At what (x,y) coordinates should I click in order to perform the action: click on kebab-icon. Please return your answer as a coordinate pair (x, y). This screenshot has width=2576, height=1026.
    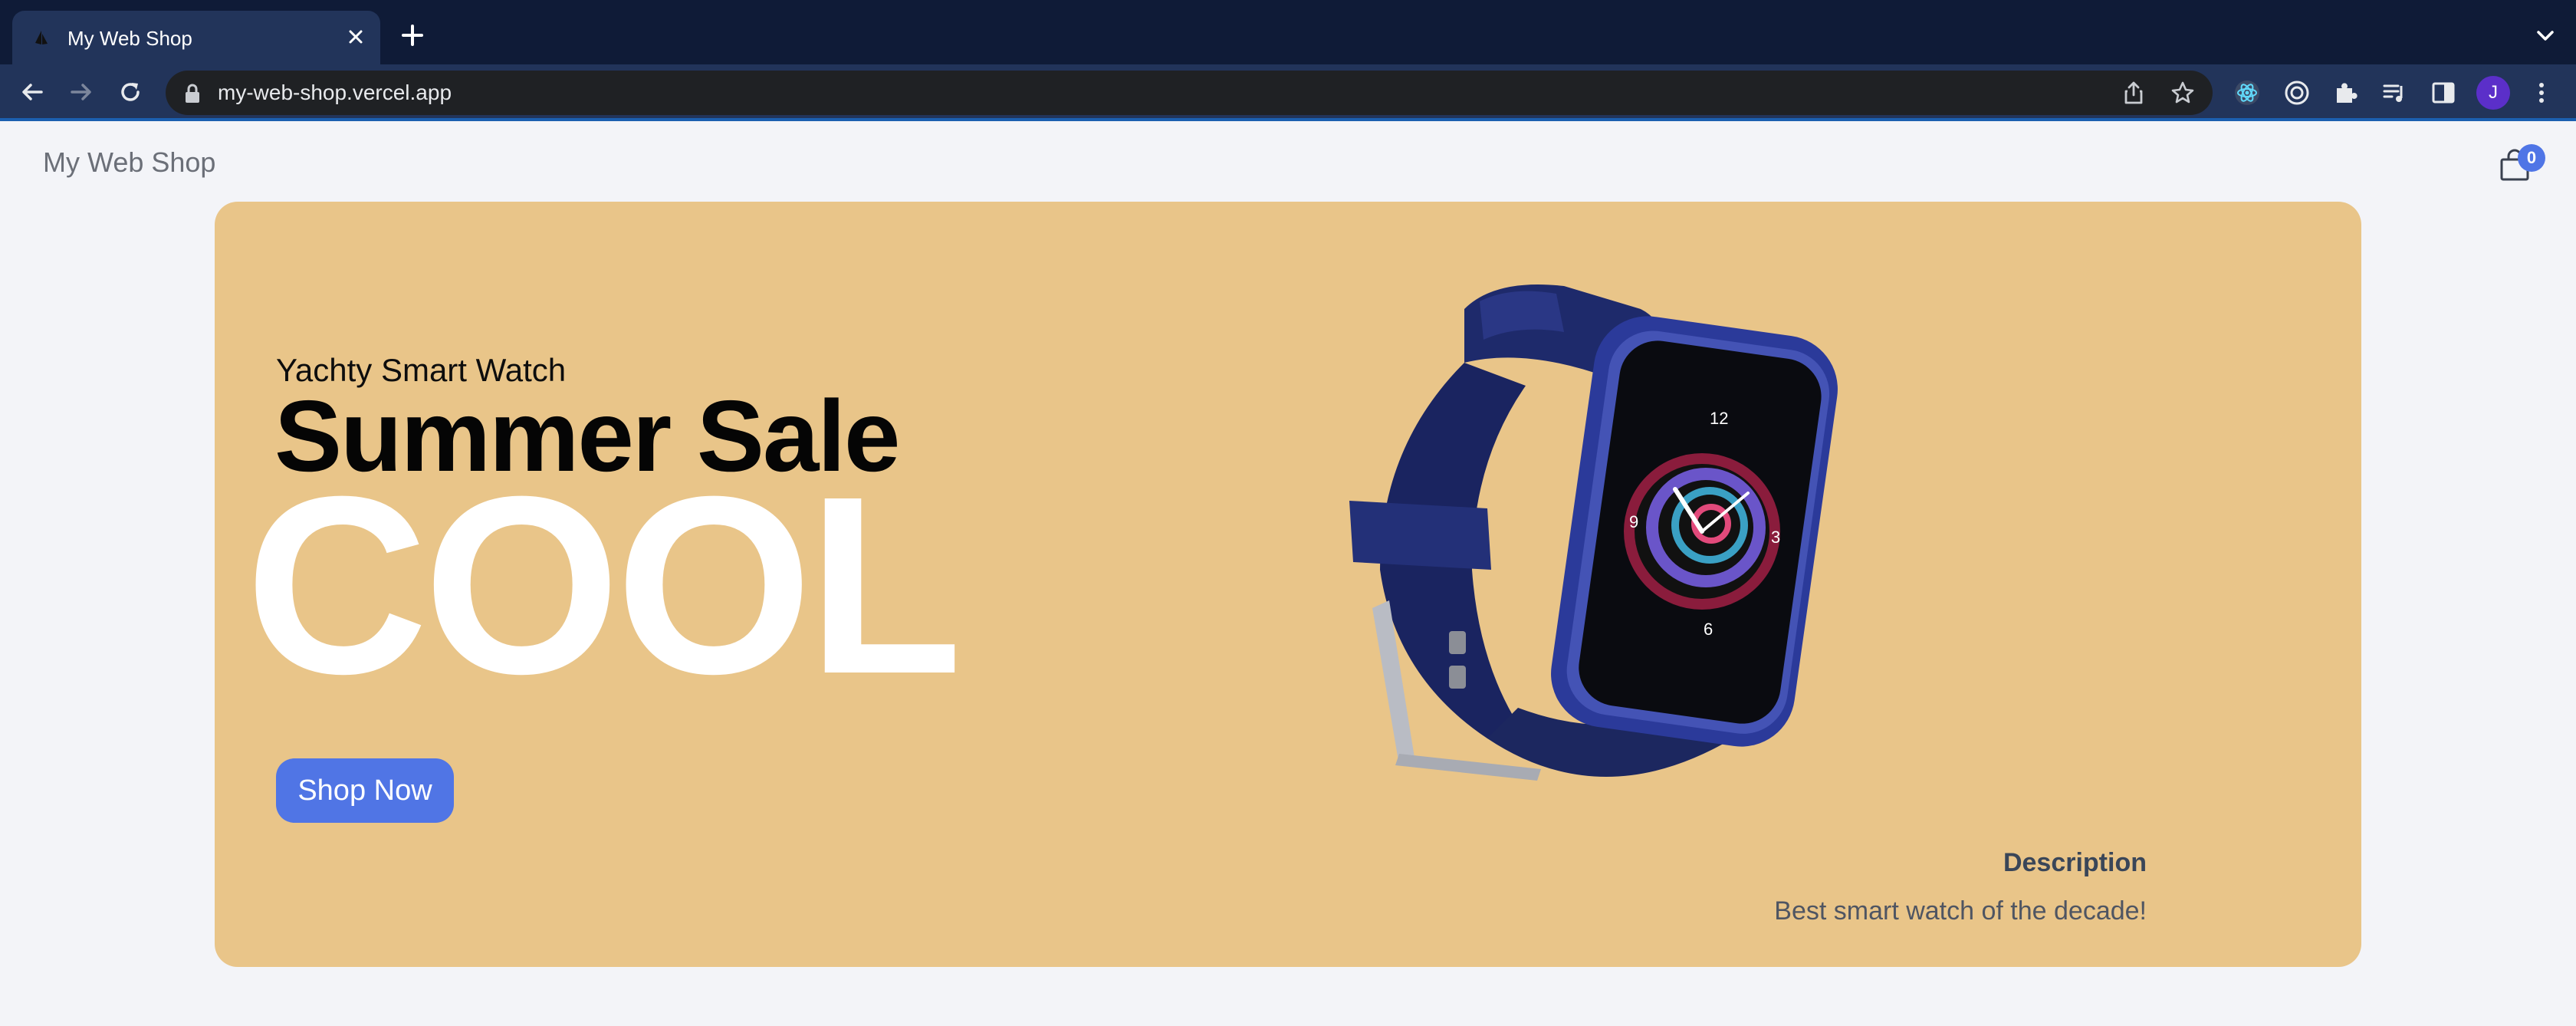
    Looking at the image, I should click on (2541, 92).